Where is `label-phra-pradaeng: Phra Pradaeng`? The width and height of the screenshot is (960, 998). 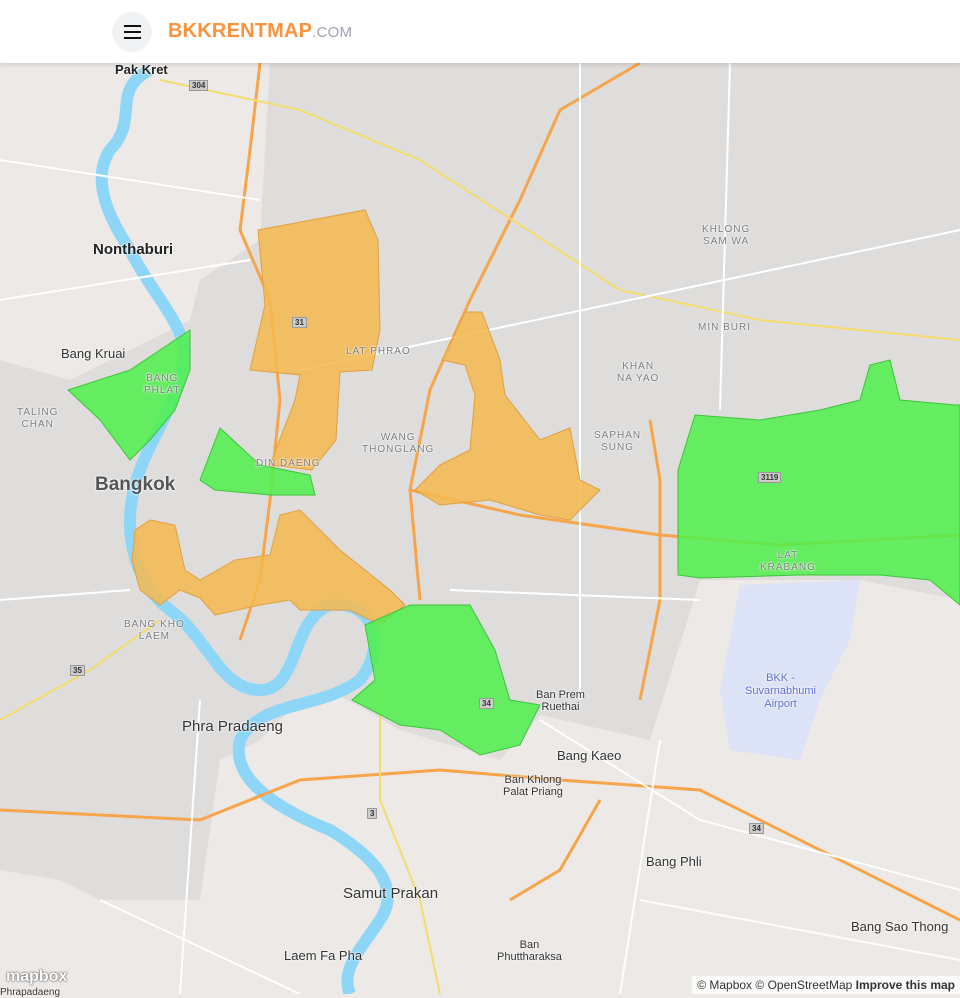
label-phra-pradaeng: Phra Pradaeng is located at coordinates (232, 726).